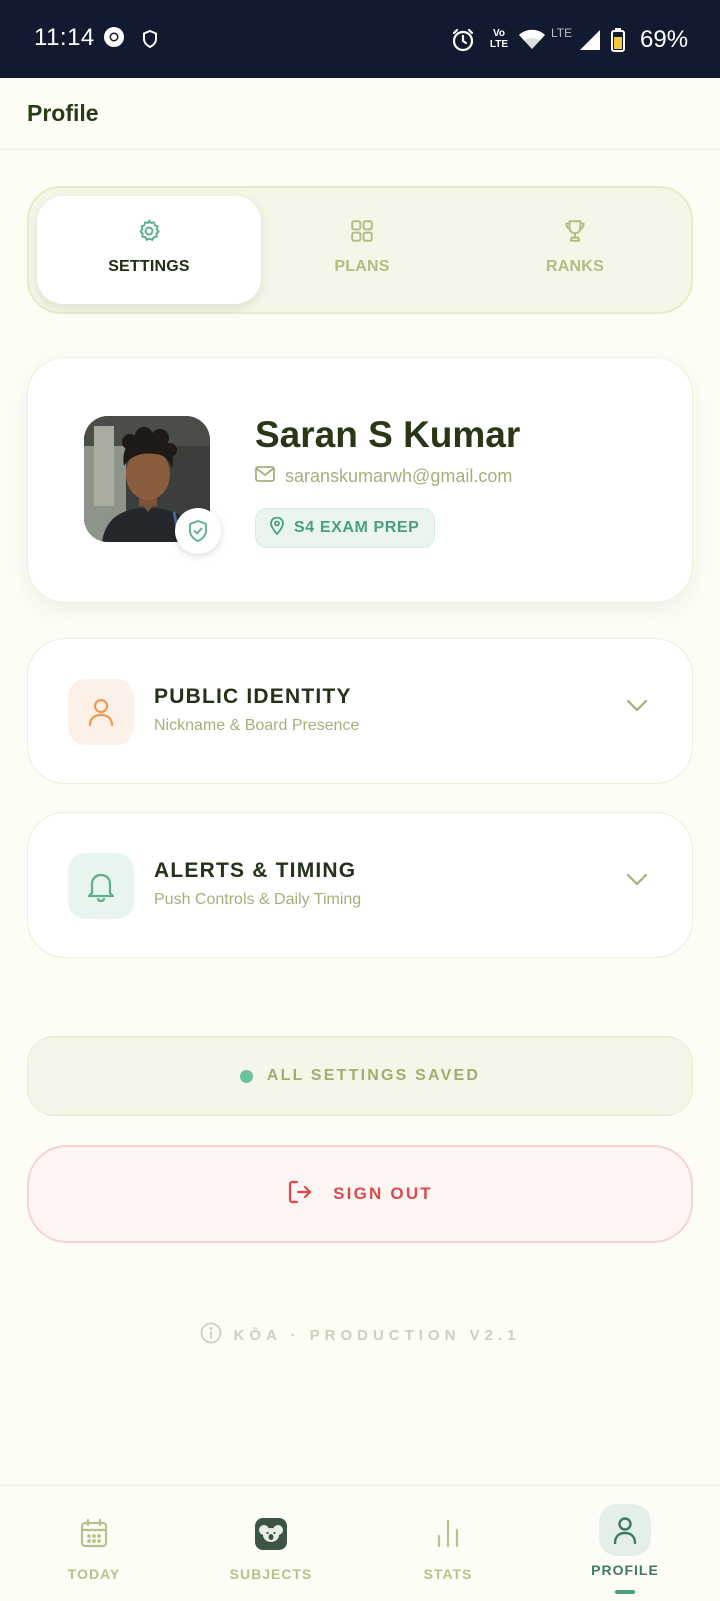 The width and height of the screenshot is (720, 1601). I want to click on signal-icon, so click(590, 42).